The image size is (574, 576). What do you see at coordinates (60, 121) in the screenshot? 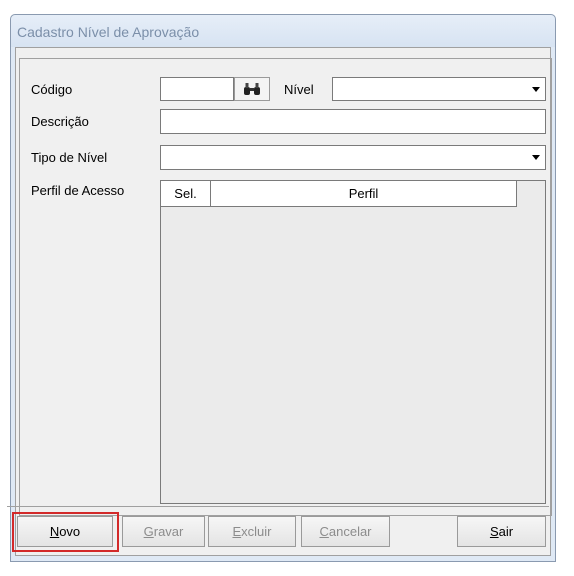
I see `descricao-label: Descrição` at bounding box center [60, 121].